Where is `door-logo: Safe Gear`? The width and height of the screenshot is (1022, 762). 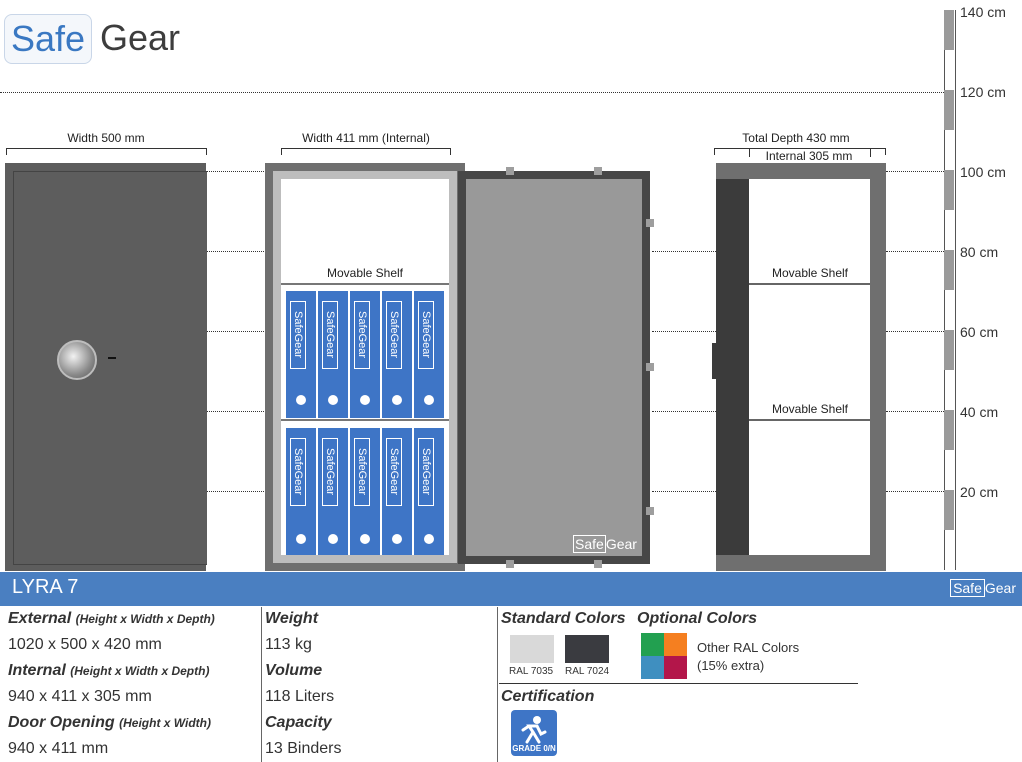 door-logo: Safe Gear is located at coordinates (605, 544).